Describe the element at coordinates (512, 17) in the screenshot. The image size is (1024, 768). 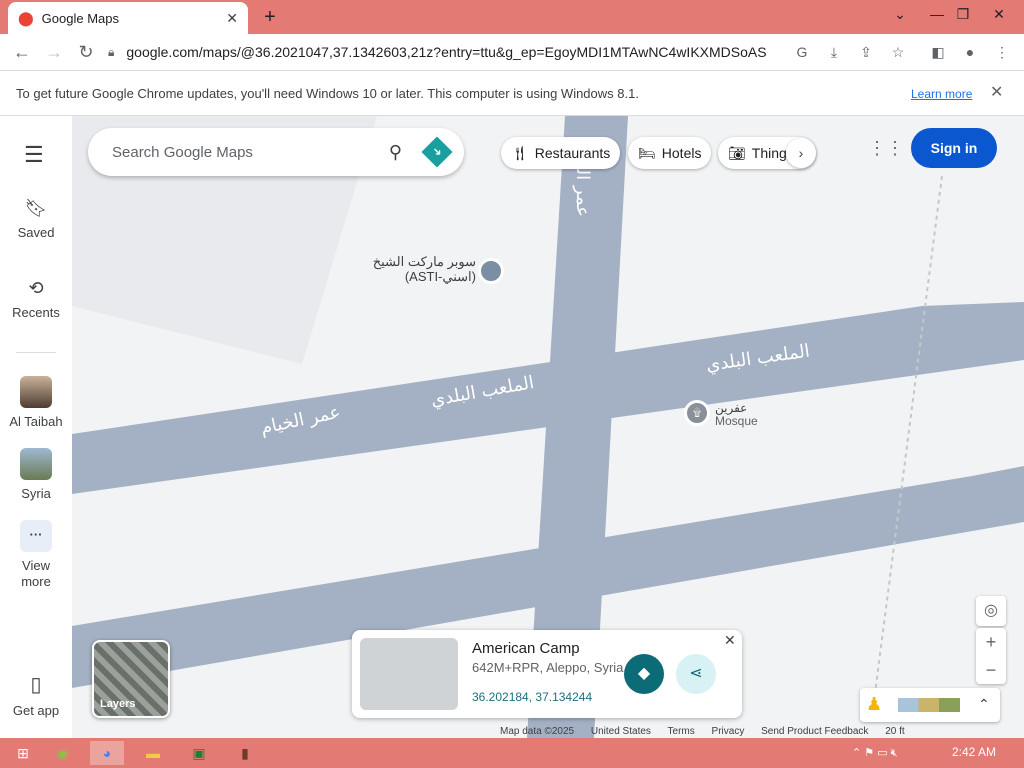
I see `tab-strip: ⬤ Google Maps ✕ + ⌄ — ❐ ✕` at that location.